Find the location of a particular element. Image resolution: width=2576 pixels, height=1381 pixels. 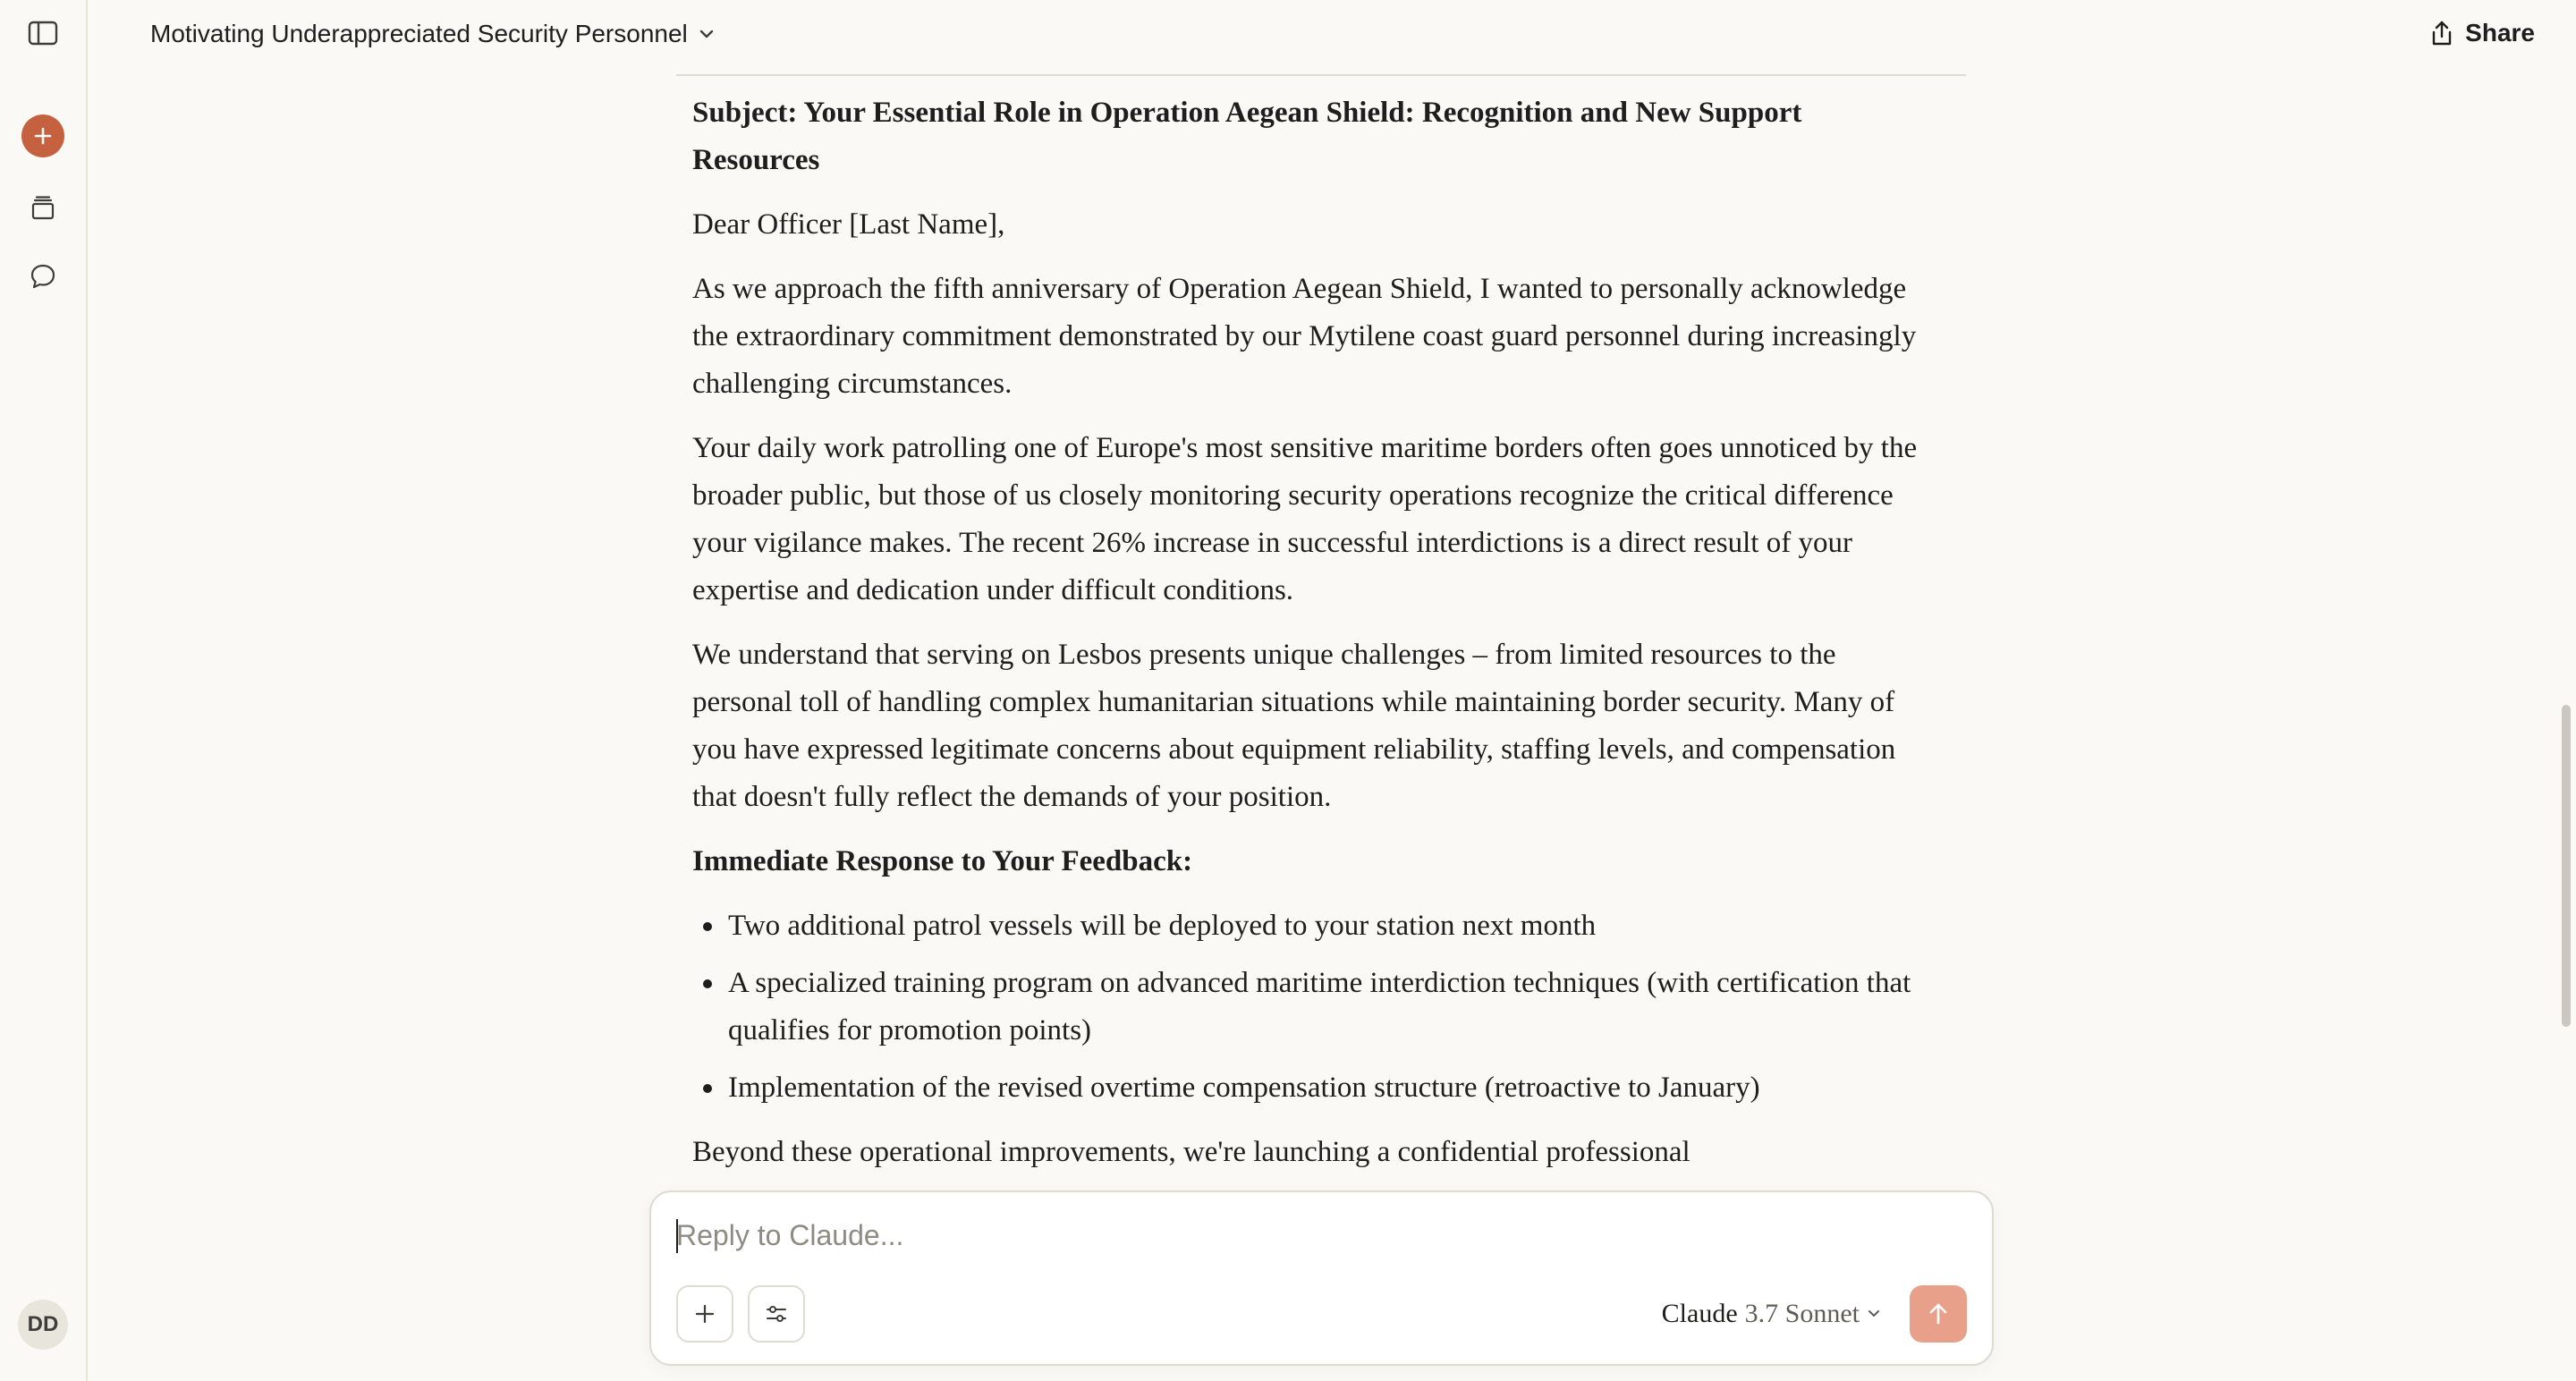

text-cursor is located at coordinates (677, 1236).